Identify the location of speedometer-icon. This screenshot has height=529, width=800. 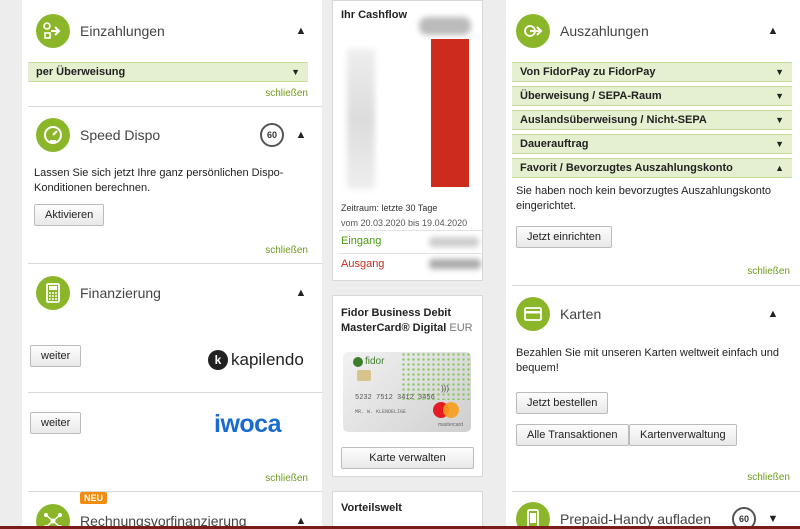
(53, 135).